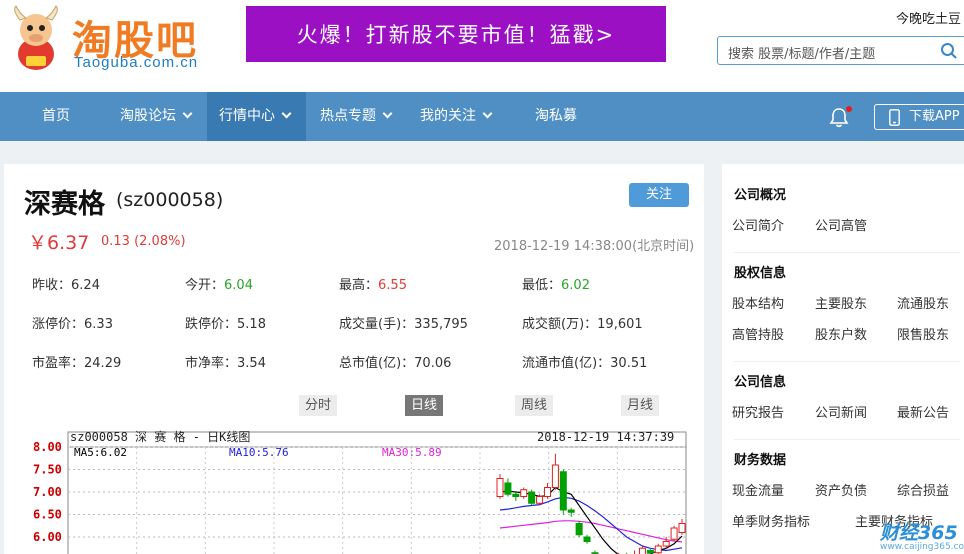 Image resolution: width=964 pixels, height=554 pixels. Describe the element at coordinates (758, 333) in the screenshot. I see `sidebar-link: 高管持股` at that location.